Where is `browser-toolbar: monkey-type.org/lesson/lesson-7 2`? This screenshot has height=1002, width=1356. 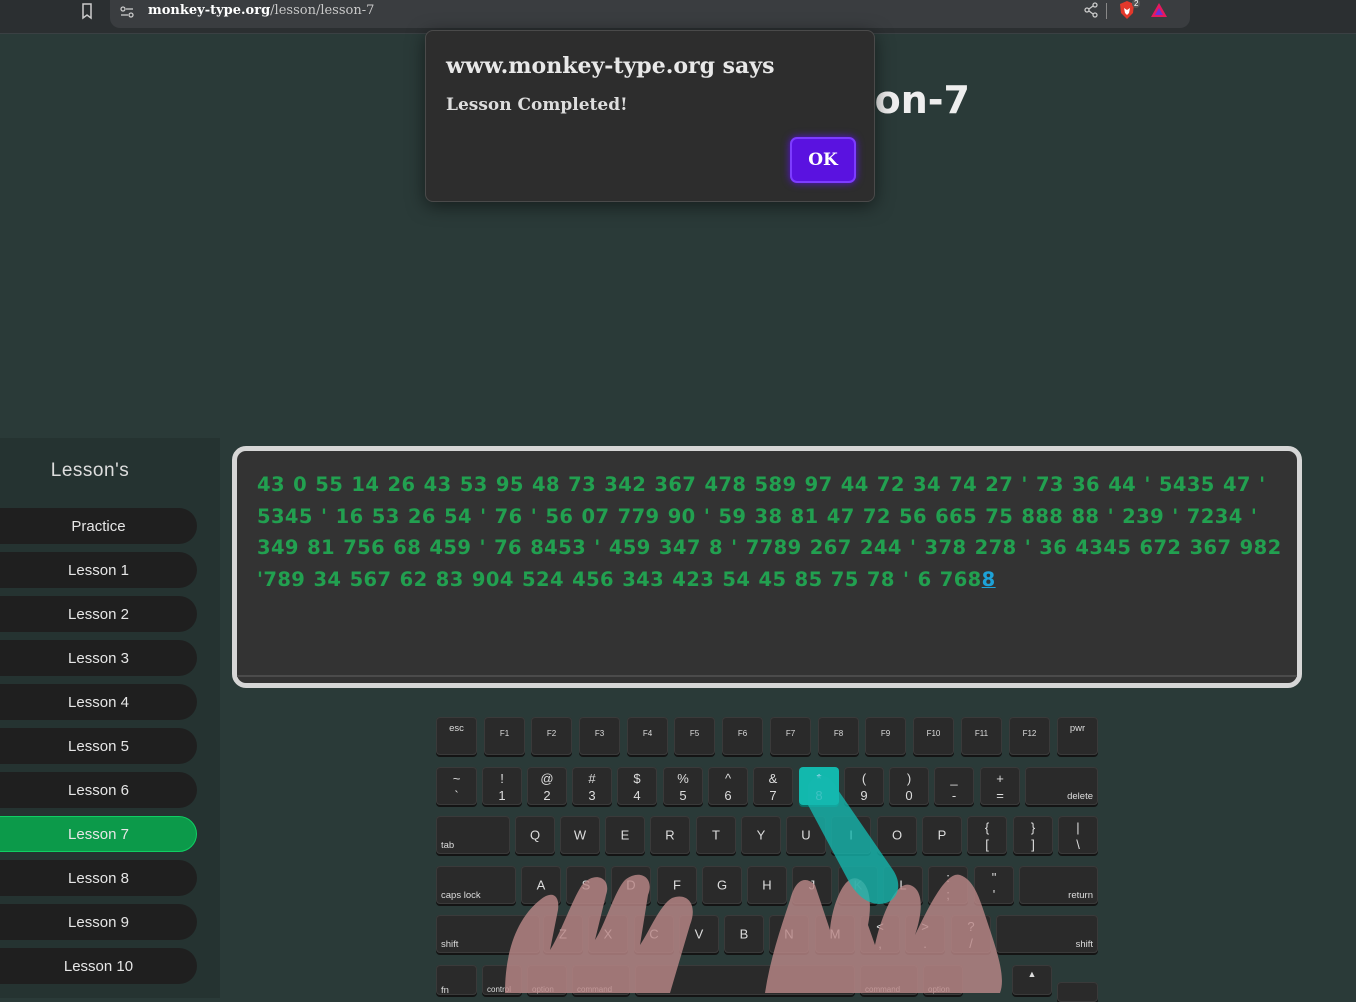
browser-toolbar: monkey-type.org/lesson/lesson-7 2 is located at coordinates (678, 17).